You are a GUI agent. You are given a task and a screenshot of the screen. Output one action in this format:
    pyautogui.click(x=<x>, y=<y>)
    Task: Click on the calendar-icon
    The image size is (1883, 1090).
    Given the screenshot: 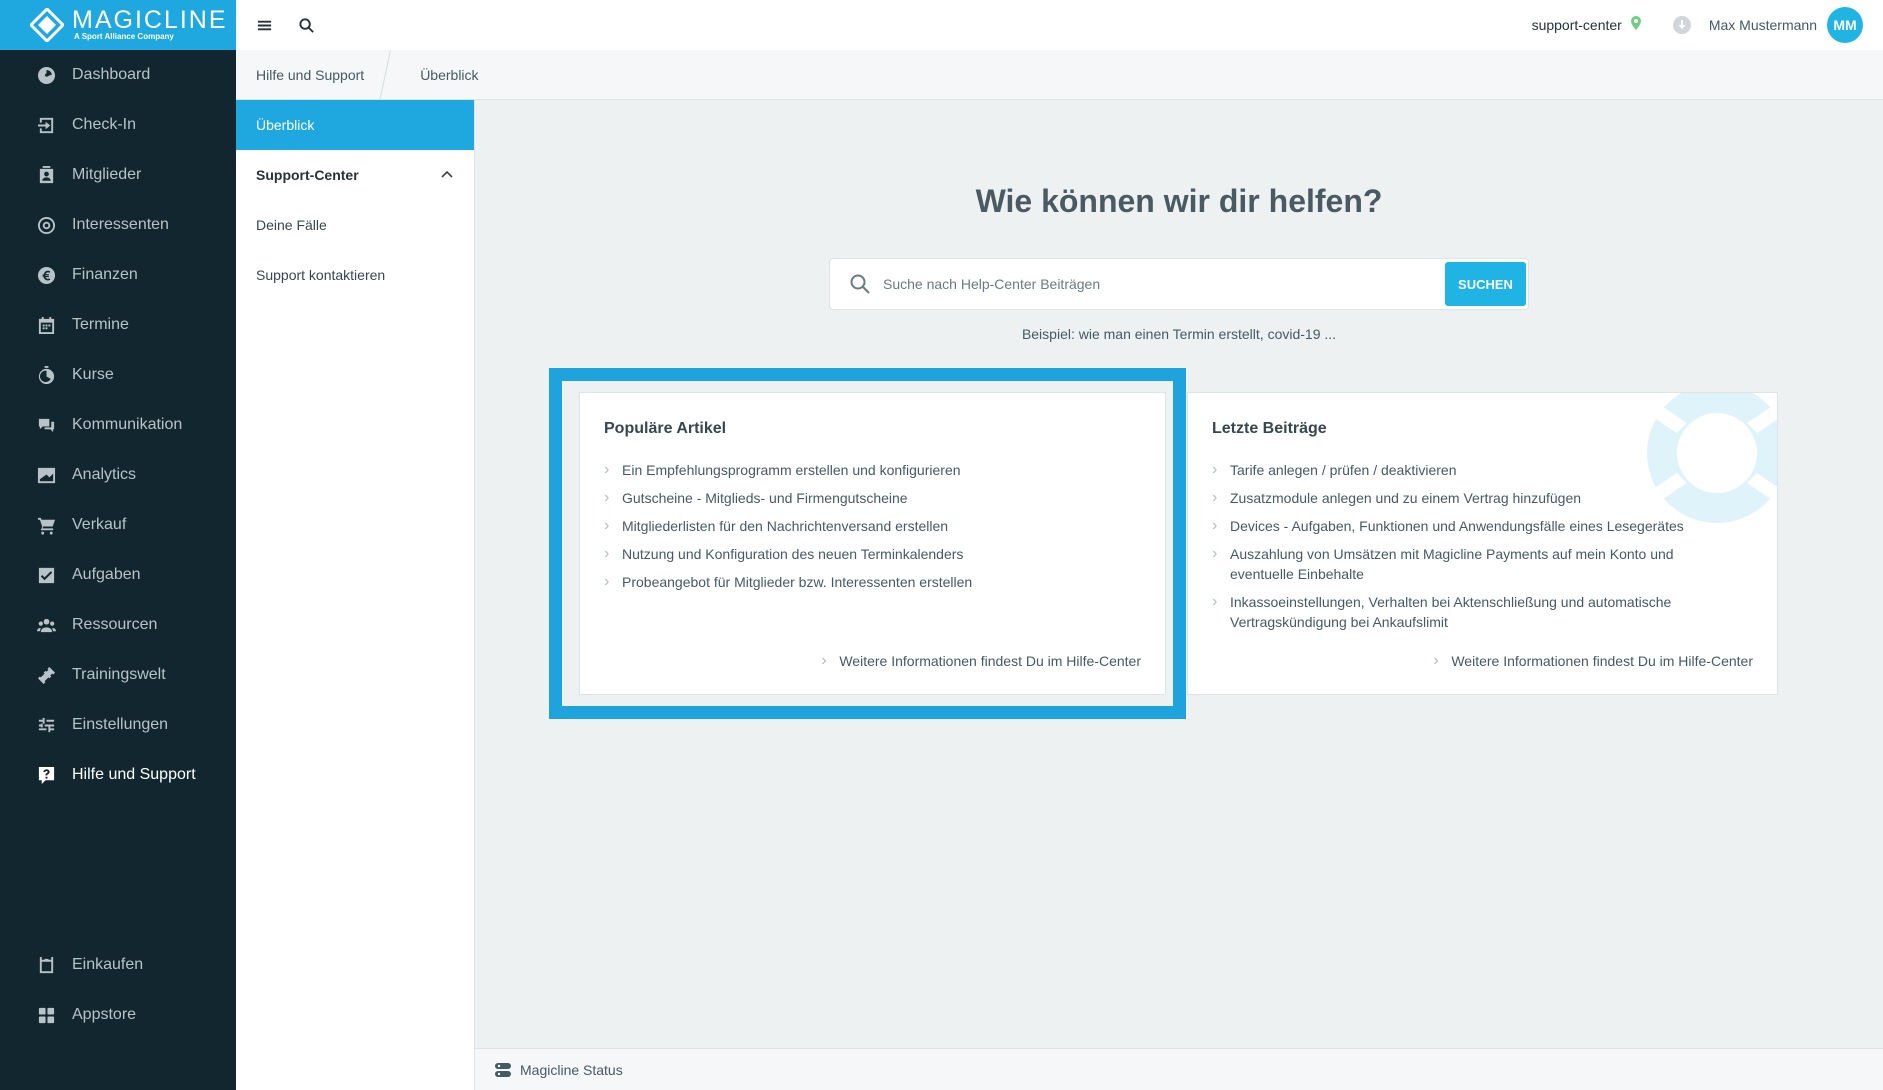 What is the action you would take?
    pyautogui.click(x=46, y=325)
    